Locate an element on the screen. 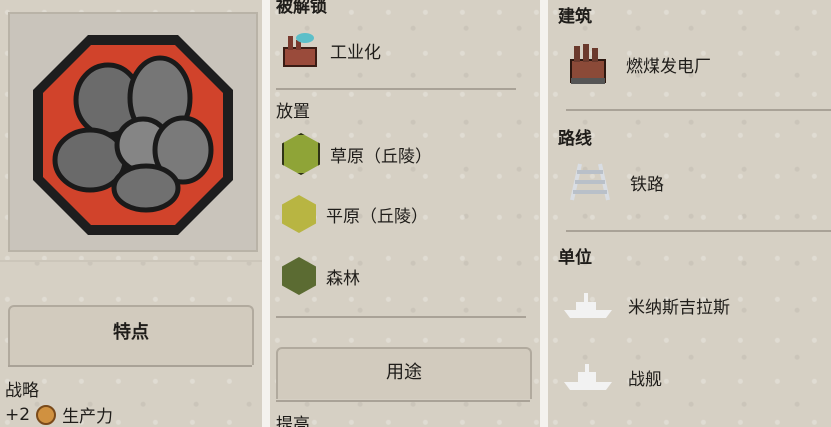 Image resolution: width=831 pixels, height=427 pixels. power-plant-icon is located at coordinates (588, 64).